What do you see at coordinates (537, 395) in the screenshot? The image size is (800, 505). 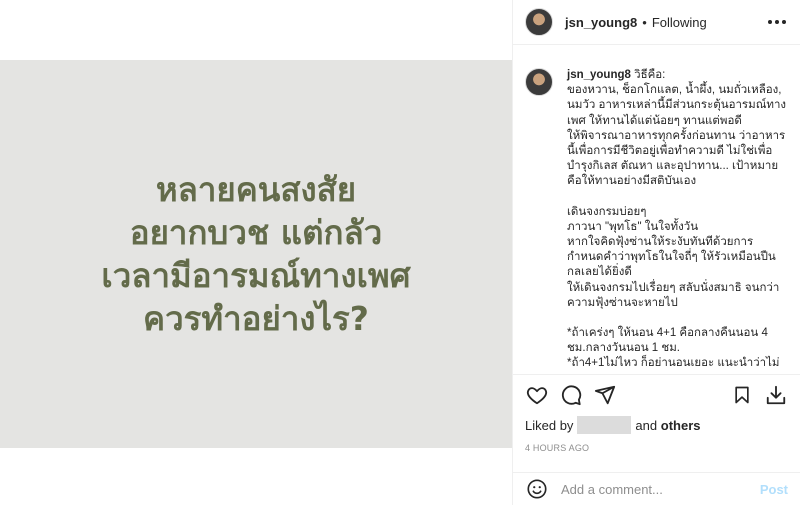 I see `heart-icon` at bounding box center [537, 395].